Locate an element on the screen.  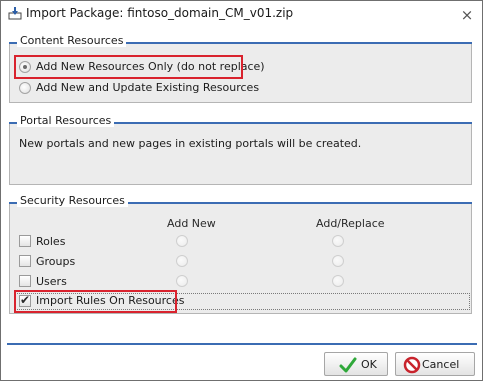
ok-label: OK is located at coordinates (369, 364).